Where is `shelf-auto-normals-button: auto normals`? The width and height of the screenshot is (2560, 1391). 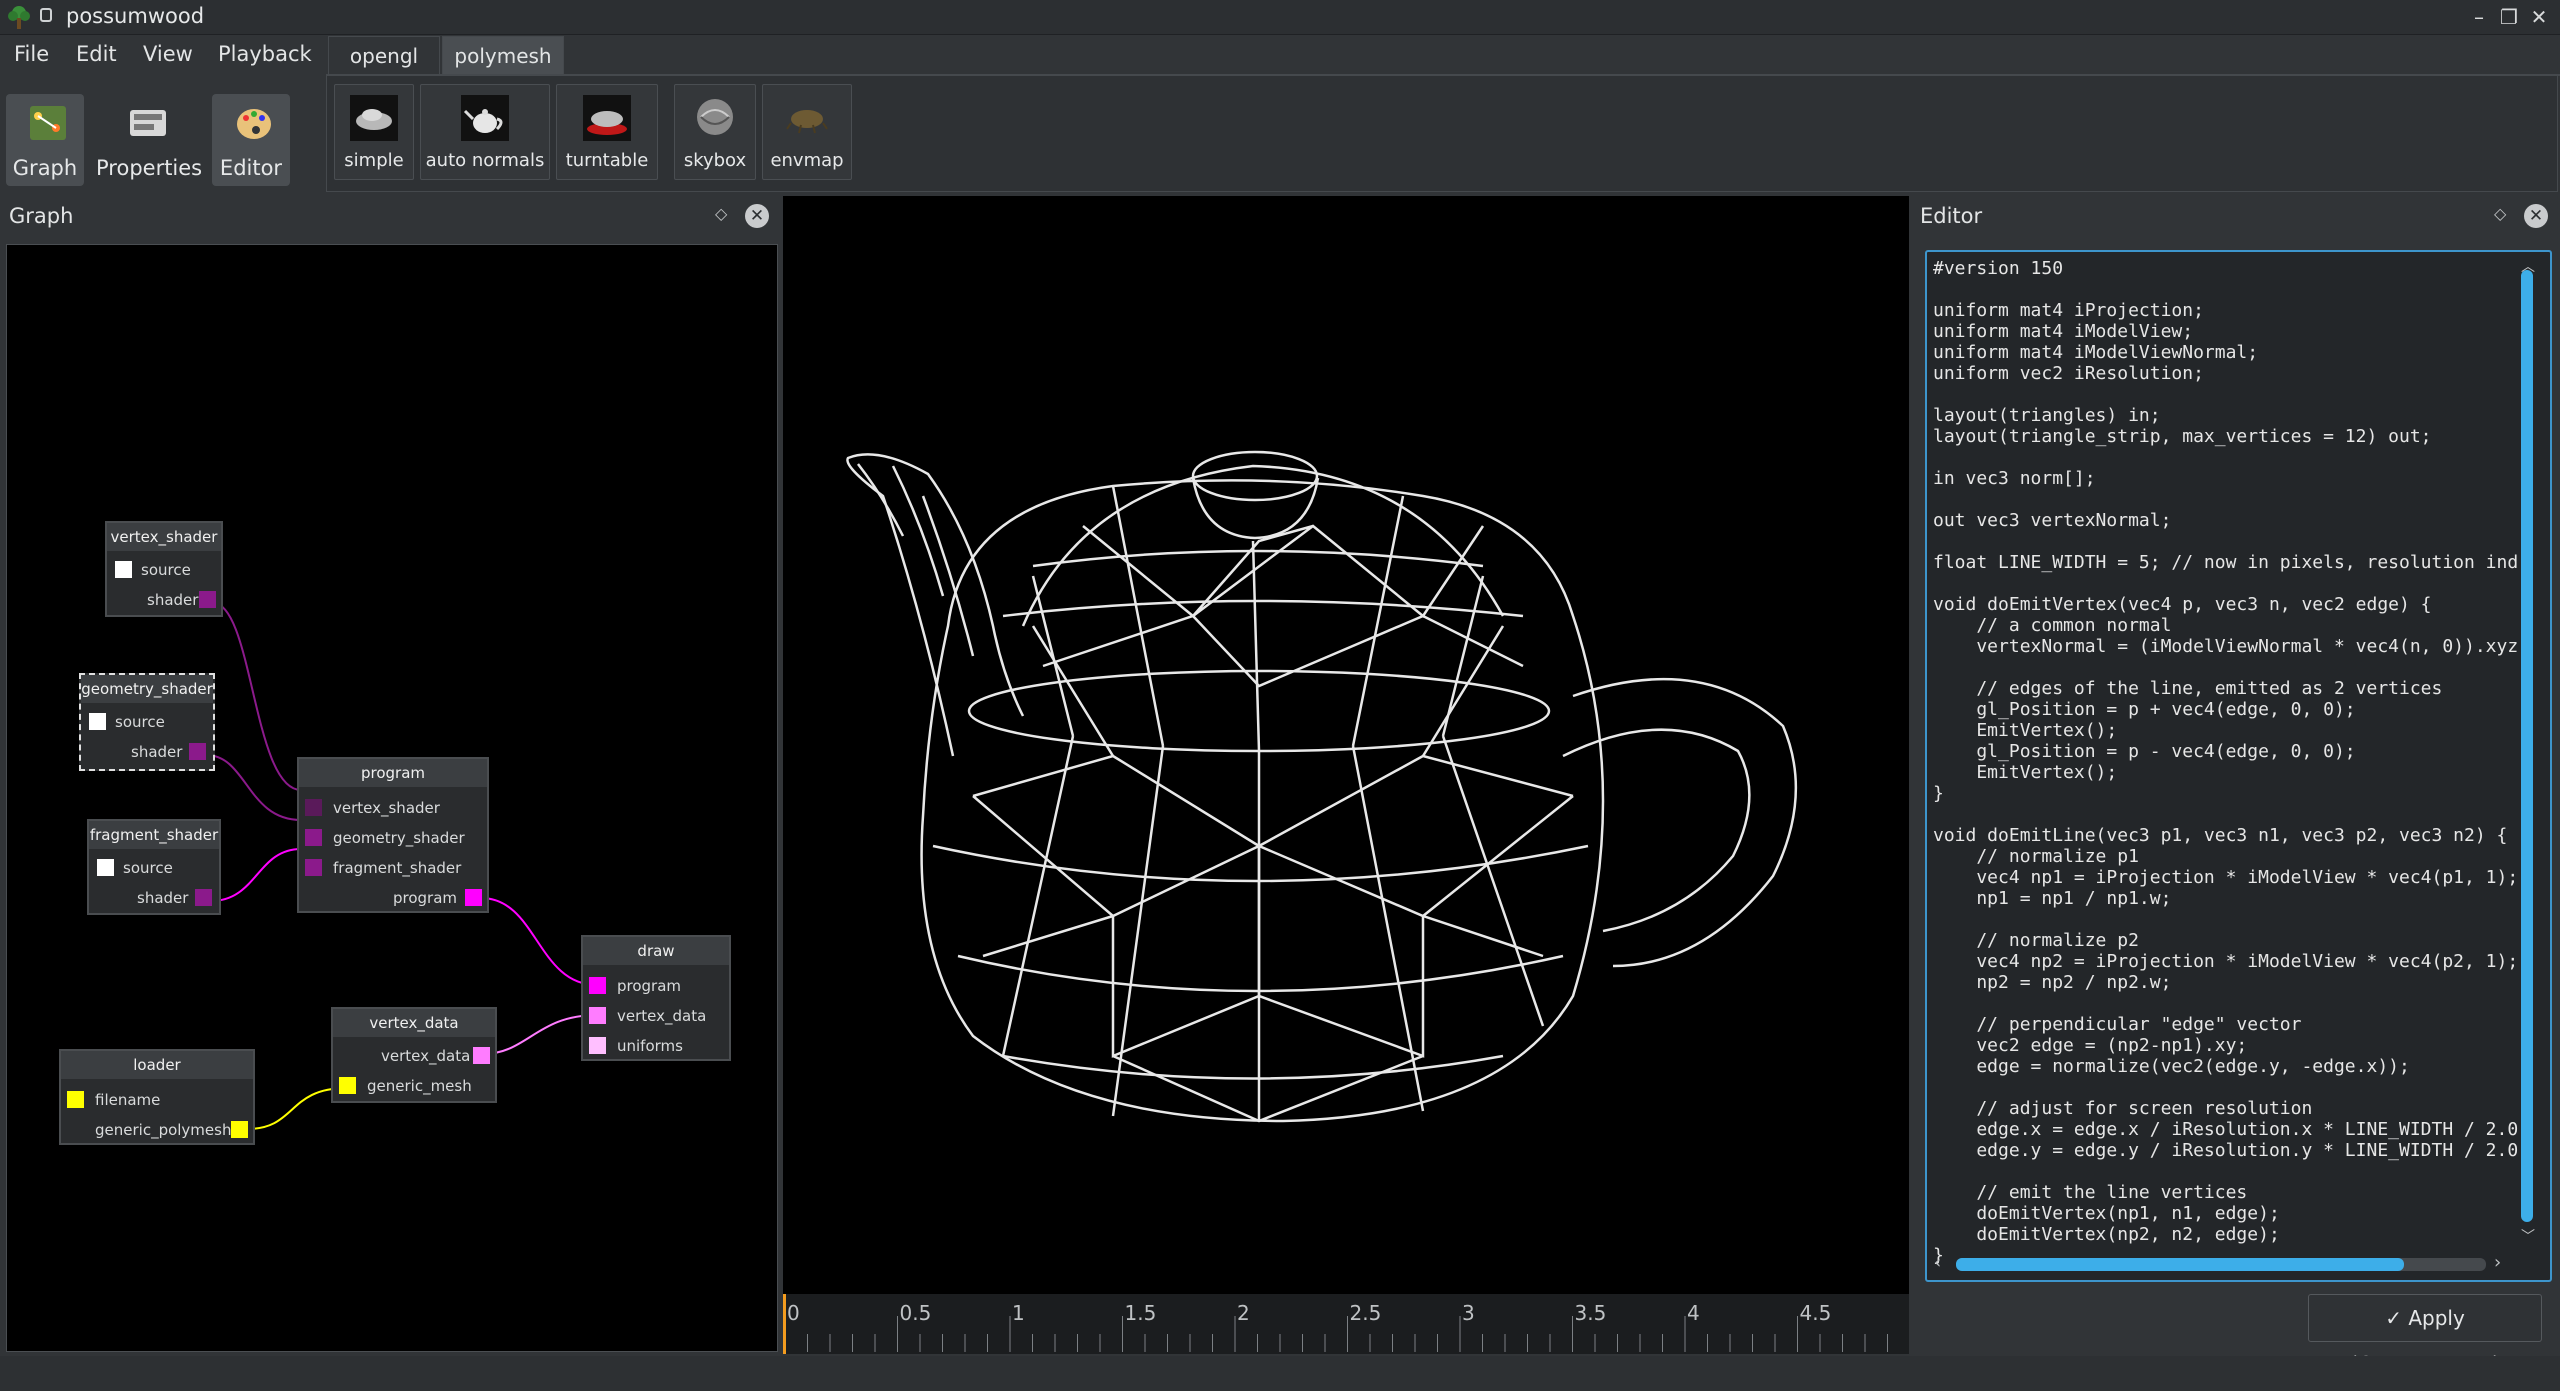 shelf-auto-normals-button: auto normals is located at coordinates (485, 132).